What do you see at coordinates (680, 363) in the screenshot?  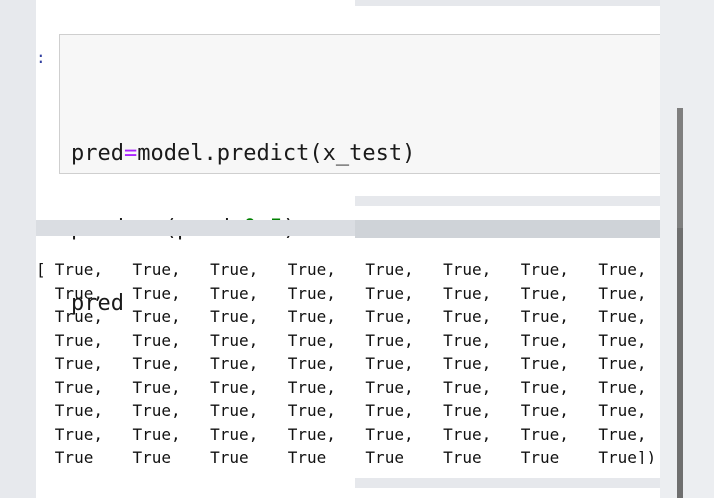 I see `scrollbar-thumb` at bounding box center [680, 363].